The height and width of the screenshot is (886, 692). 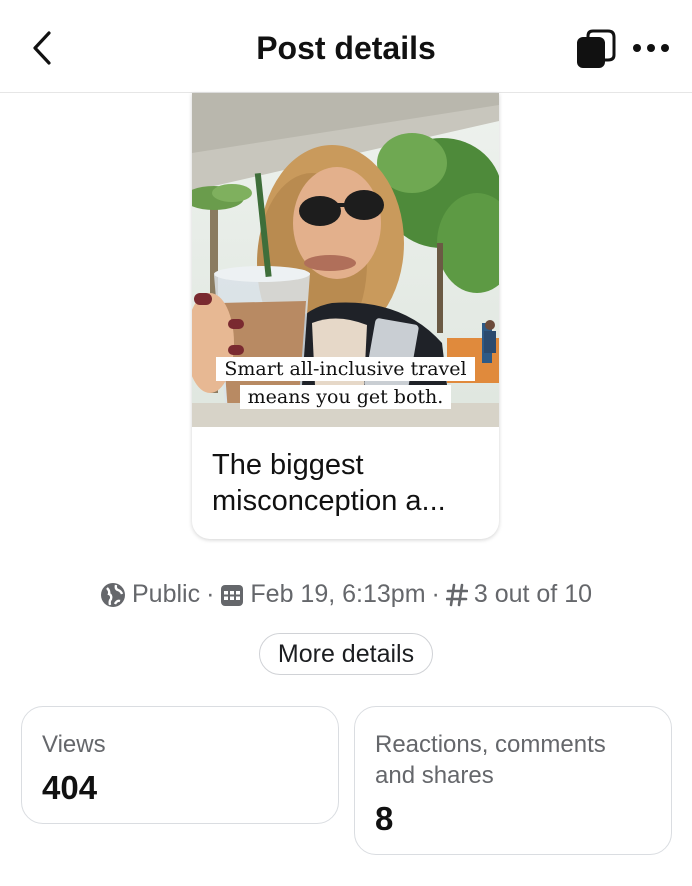 I want to click on post-position: 3 out of 10, so click(x=533, y=594).